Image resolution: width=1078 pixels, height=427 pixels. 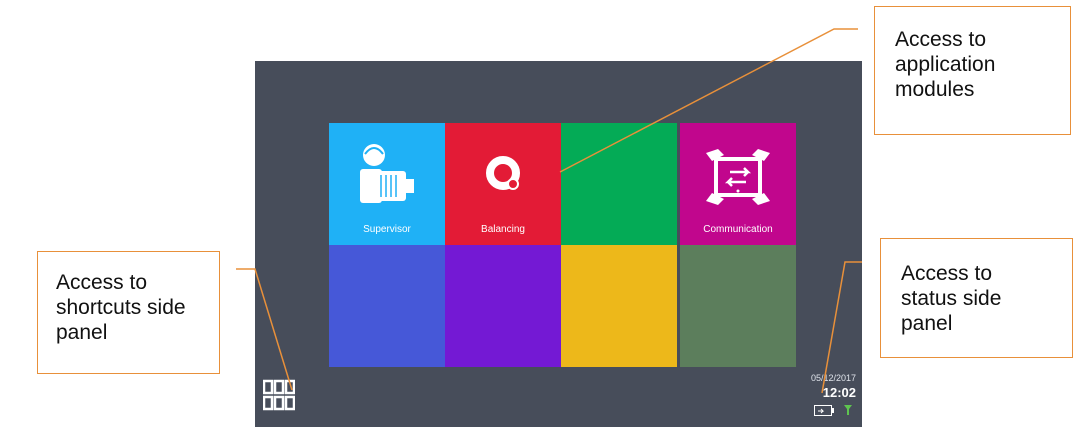 I want to click on tile-communication: Communication, so click(x=738, y=184).